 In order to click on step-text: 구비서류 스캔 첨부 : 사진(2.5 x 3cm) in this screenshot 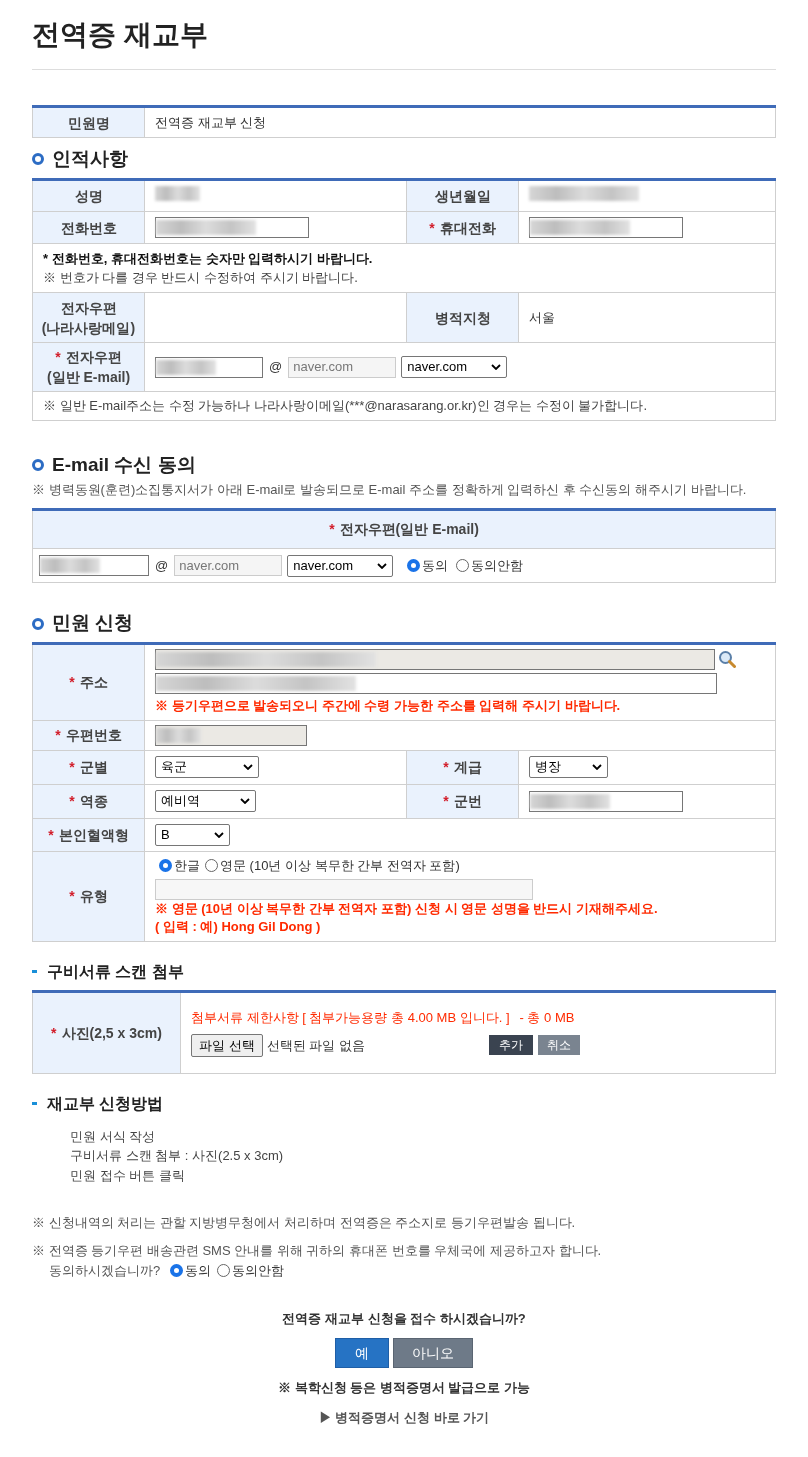, I will do `click(177, 1156)`.